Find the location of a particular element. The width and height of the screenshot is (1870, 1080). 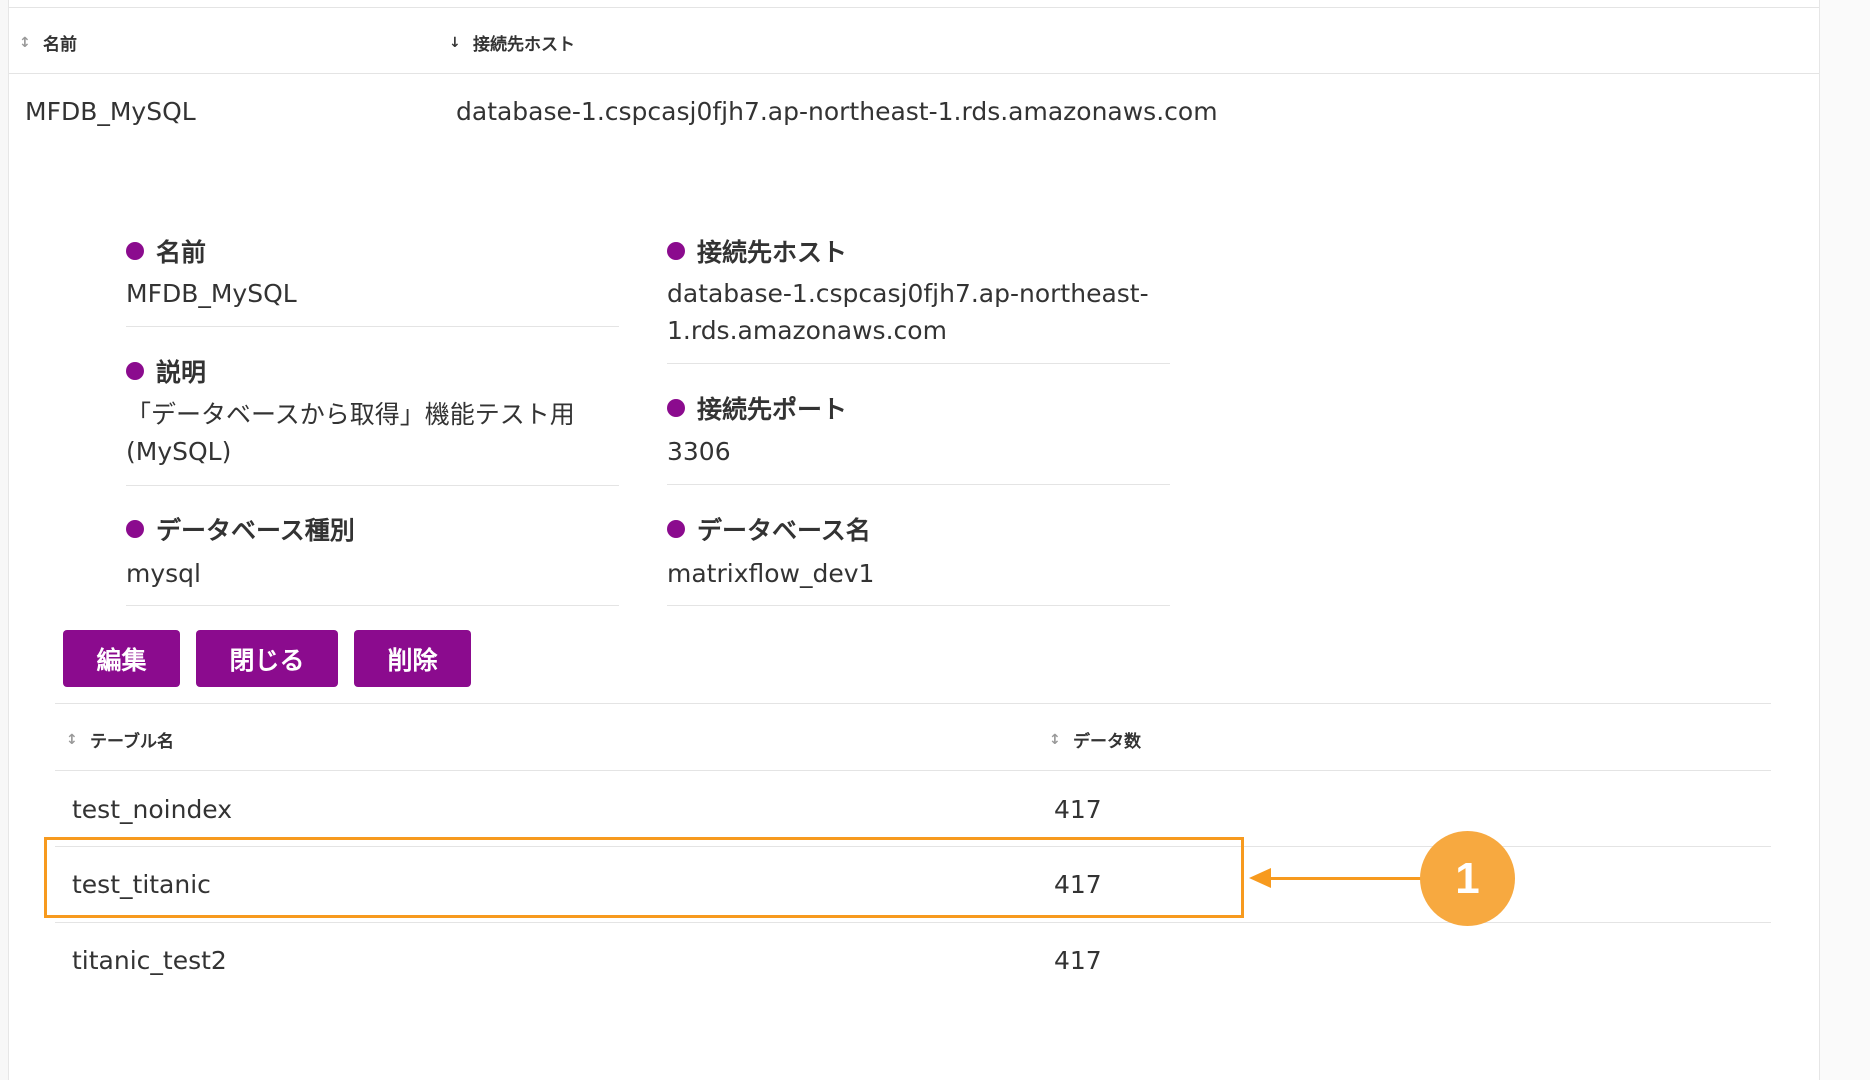

column-header-data-count: ↕ データ数 is located at coordinates (1095, 740).